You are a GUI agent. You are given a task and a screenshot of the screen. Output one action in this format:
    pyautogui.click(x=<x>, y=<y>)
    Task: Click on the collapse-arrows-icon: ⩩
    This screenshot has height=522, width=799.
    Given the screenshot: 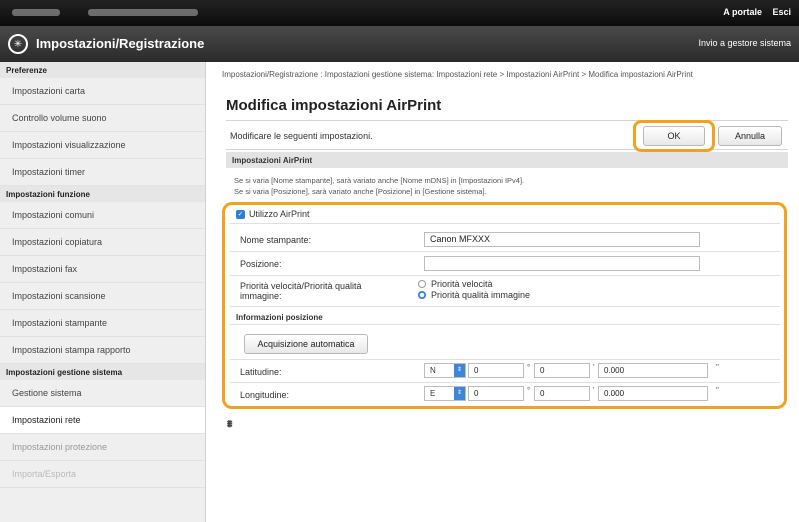 What is the action you would take?
    pyautogui.click(x=229, y=424)
    